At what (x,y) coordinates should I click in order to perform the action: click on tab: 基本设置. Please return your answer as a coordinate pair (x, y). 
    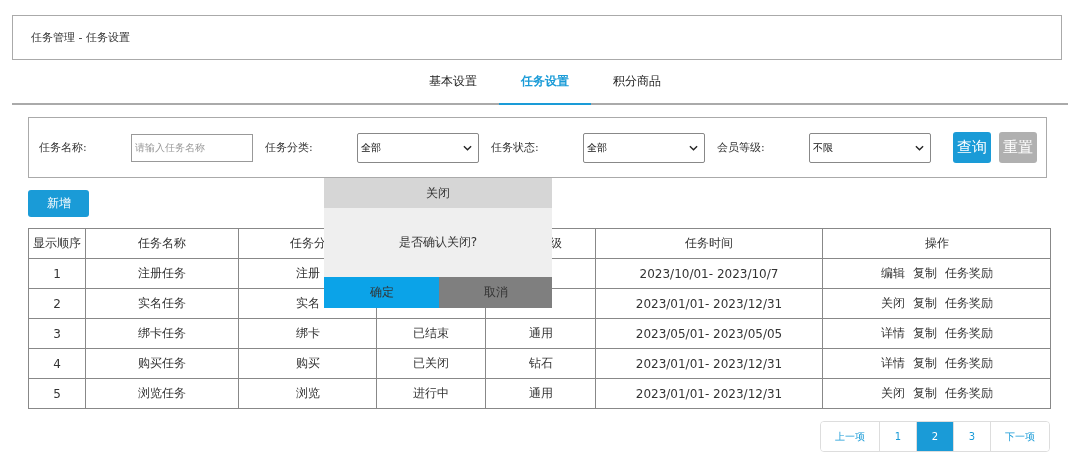
    Looking at the image, I should click on (453, 82).